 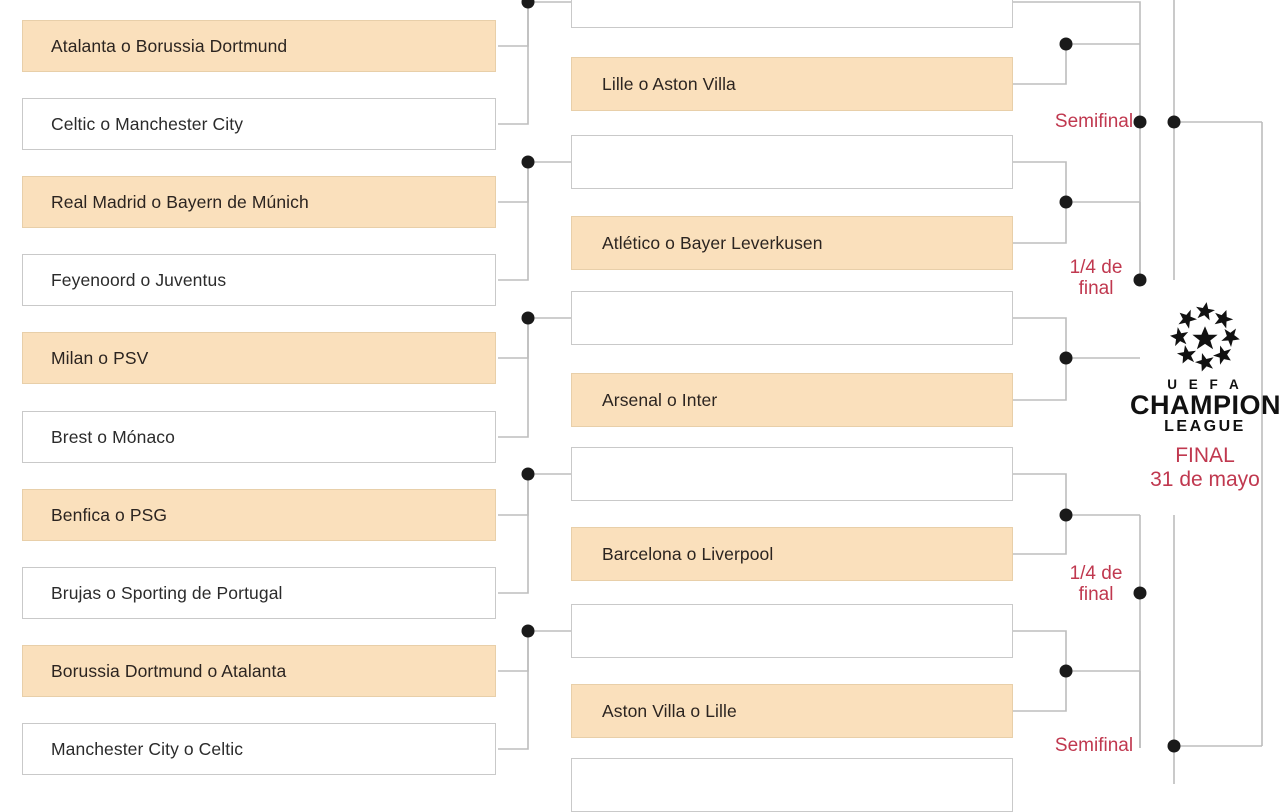 What do you see at coordinates (259, 437) in the screenshot?
I see `match-box: Brest o Mónaco` at bounding box center [259, 437].